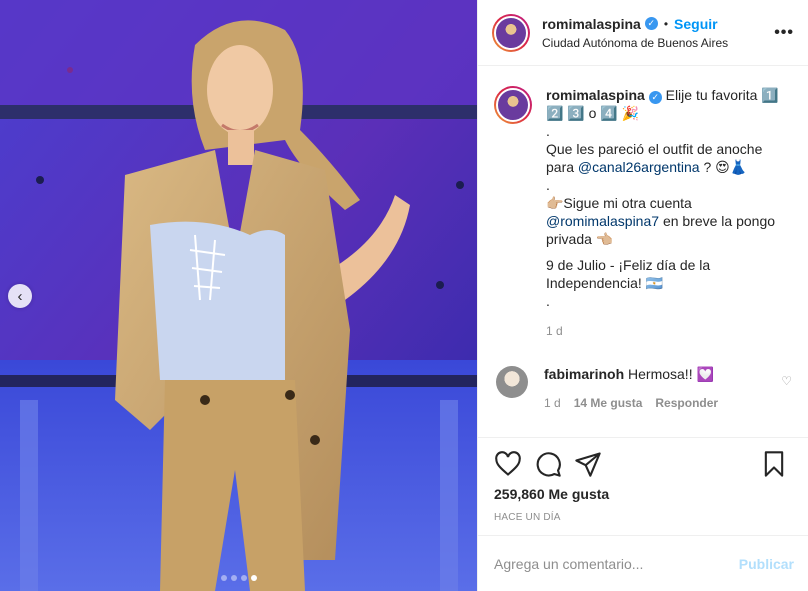 This screenshot has width=808, height=591. What do you see at coordinates (602, 221) in the screenshot?
I see `mention-link: @romimalaspina7` at bounding box center [602, 221].